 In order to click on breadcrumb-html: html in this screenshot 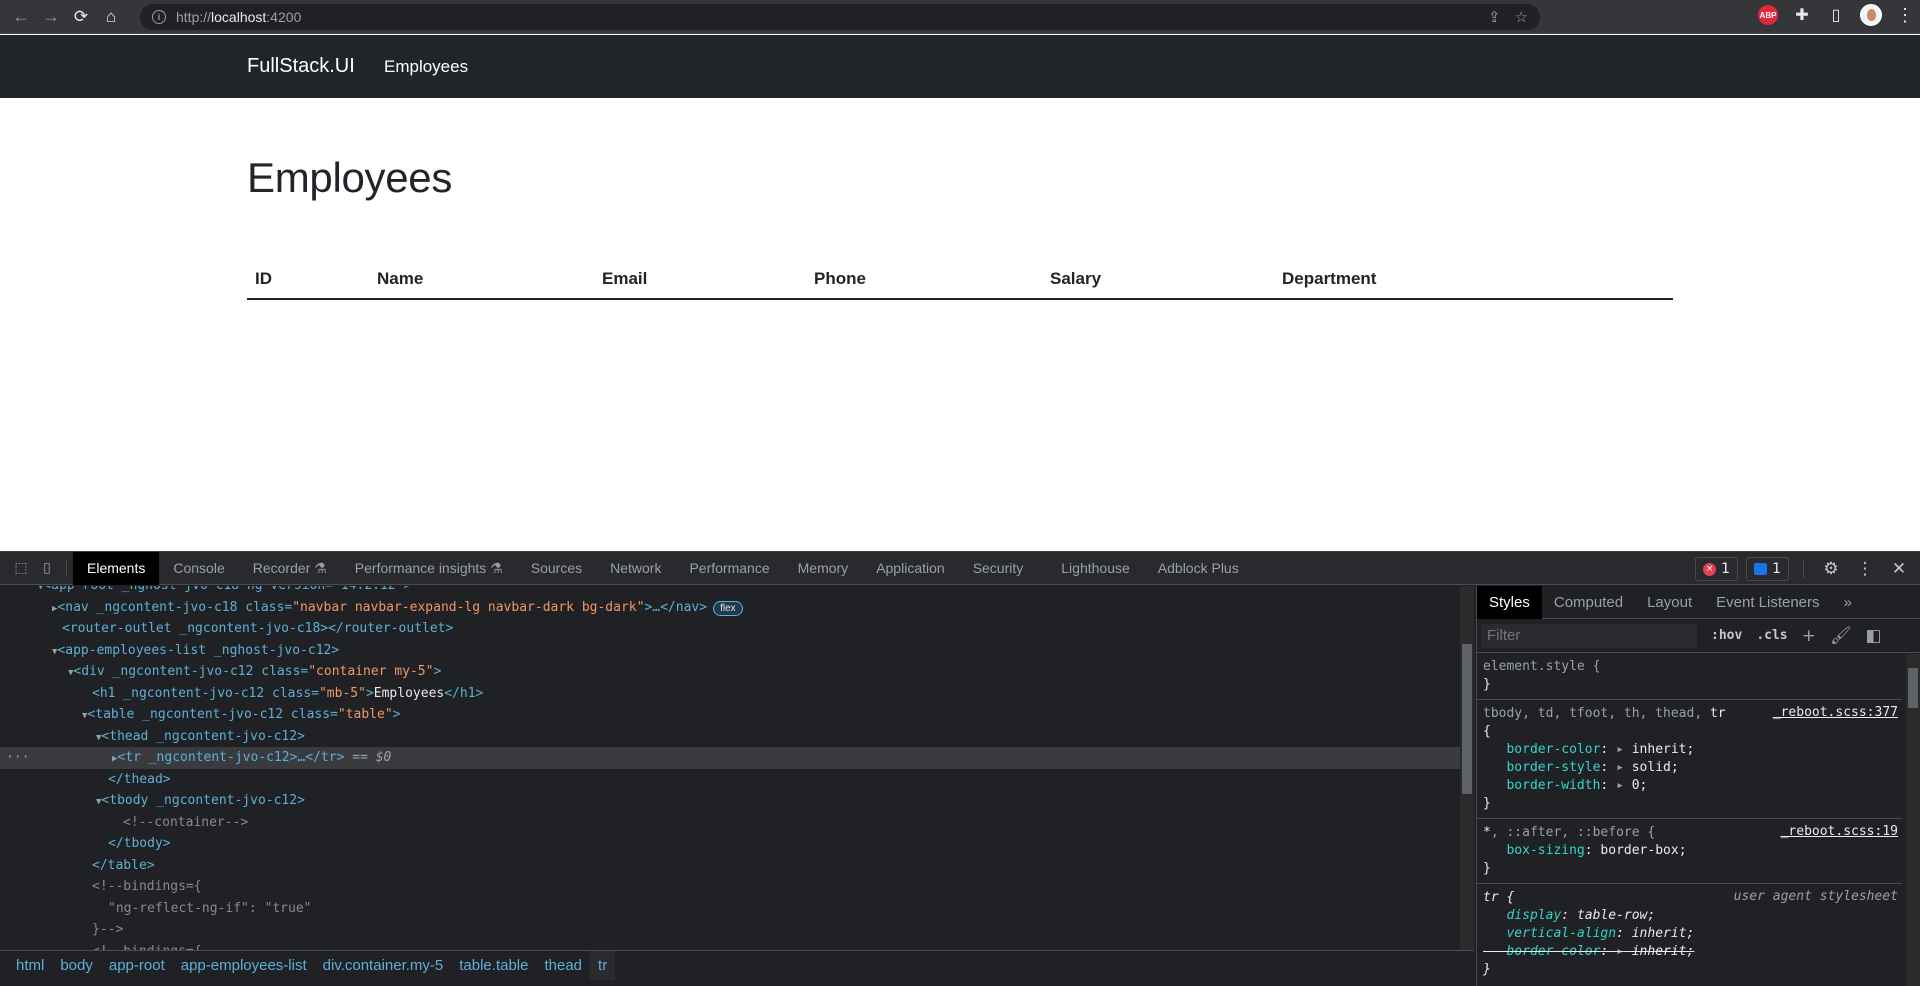, I will do `click(30, 965)`.